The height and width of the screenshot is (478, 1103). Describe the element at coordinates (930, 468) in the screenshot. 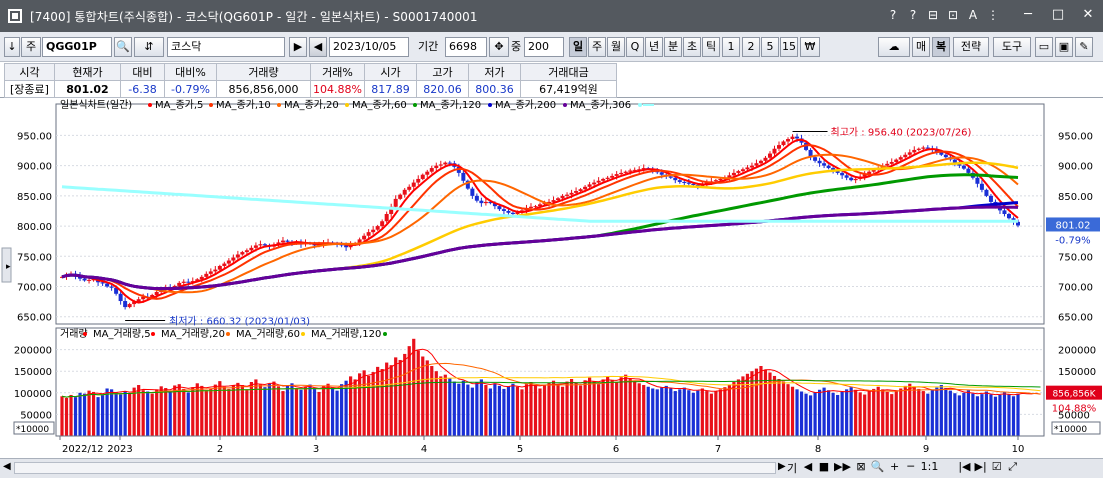

I see `nav-icon-8: 1:1` at that location.